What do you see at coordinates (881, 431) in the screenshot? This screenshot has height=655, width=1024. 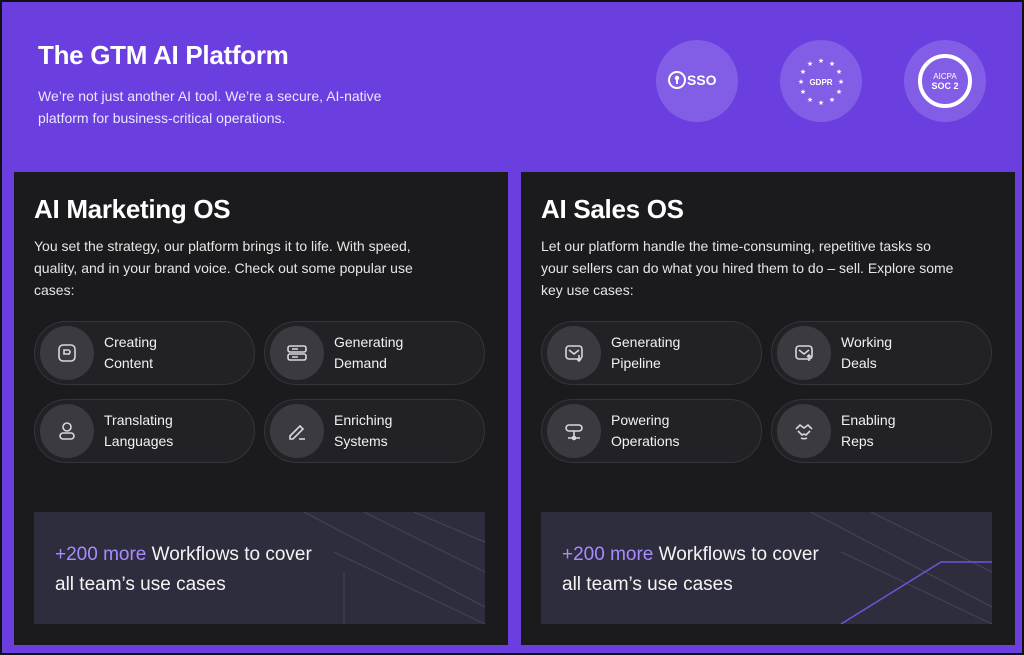 I see `use-case-enabling-reps: Enabling Reps` at bounding box center [881, 431].